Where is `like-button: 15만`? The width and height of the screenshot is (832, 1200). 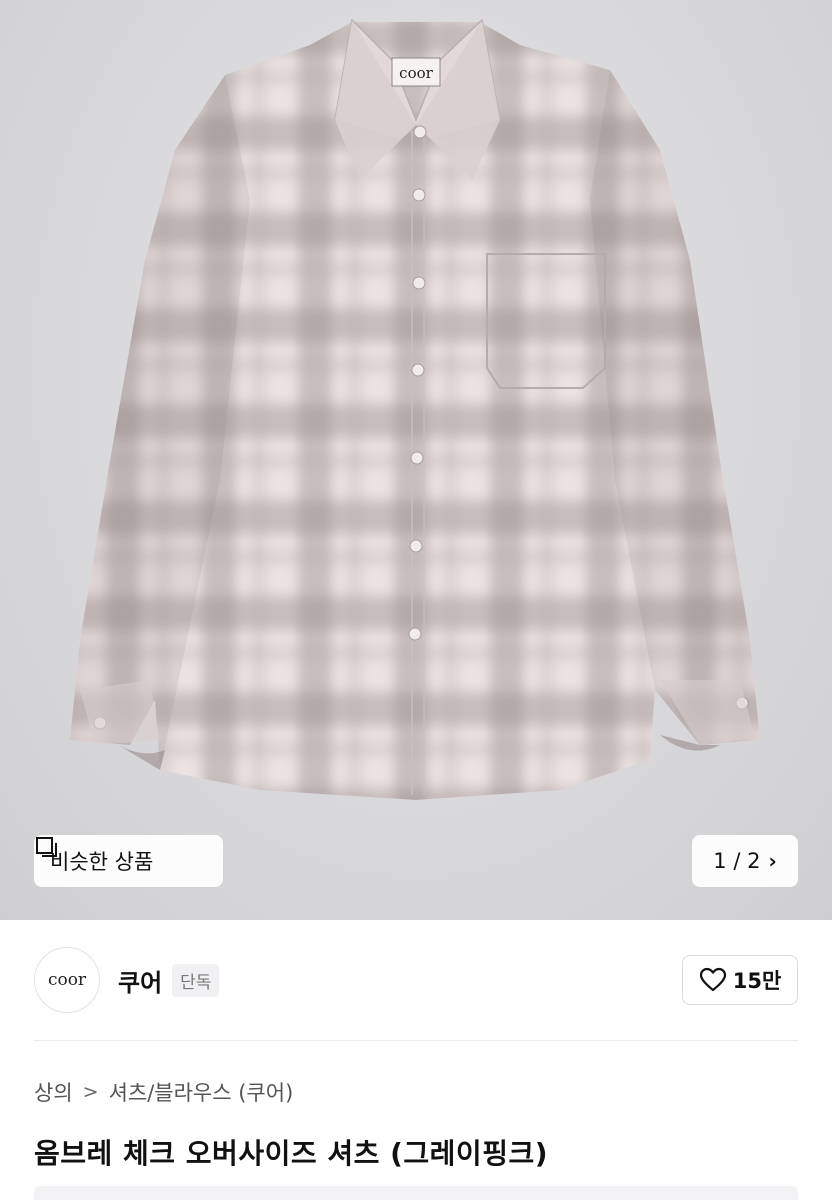 like-button: 15만 is located at coordinates (740, 980).